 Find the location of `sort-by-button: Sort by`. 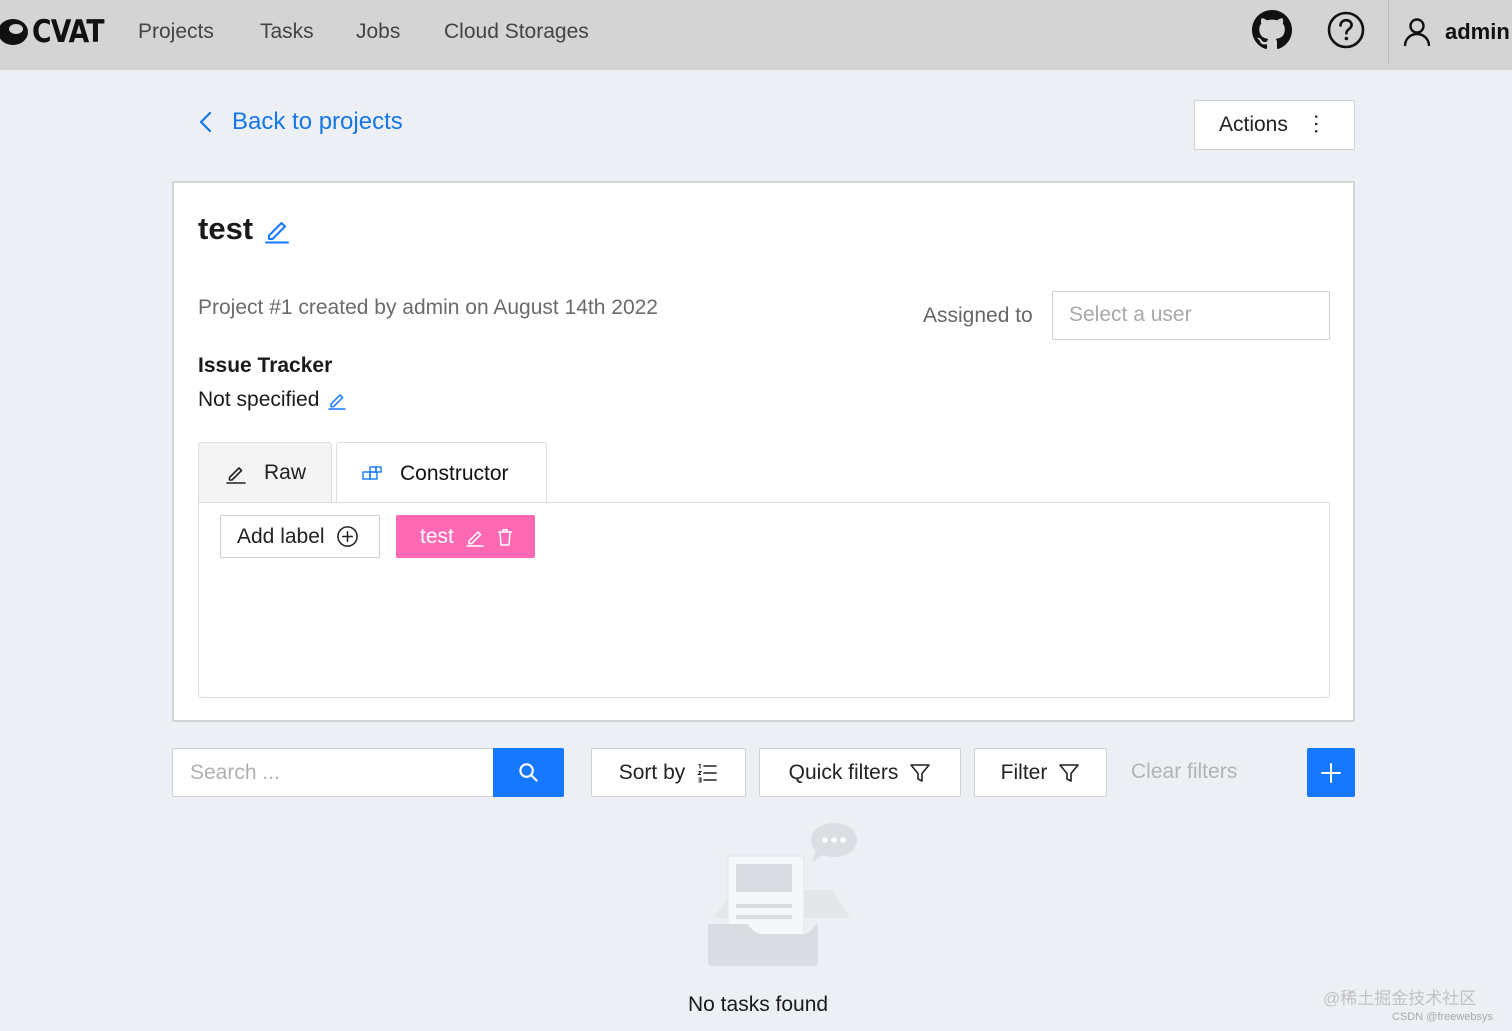

sort-by-button: Sort by is located at coordinates (668, 772).